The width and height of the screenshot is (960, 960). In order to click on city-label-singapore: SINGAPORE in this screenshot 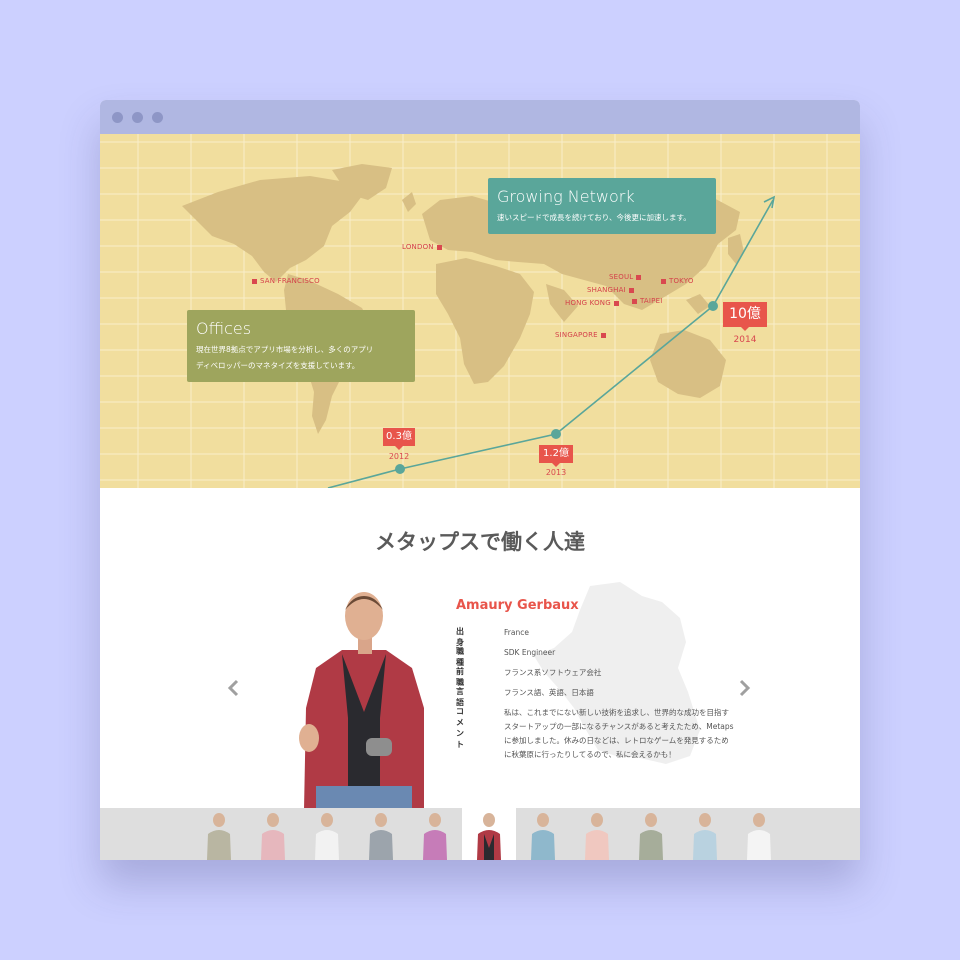, I will do `click(580, 335)`.